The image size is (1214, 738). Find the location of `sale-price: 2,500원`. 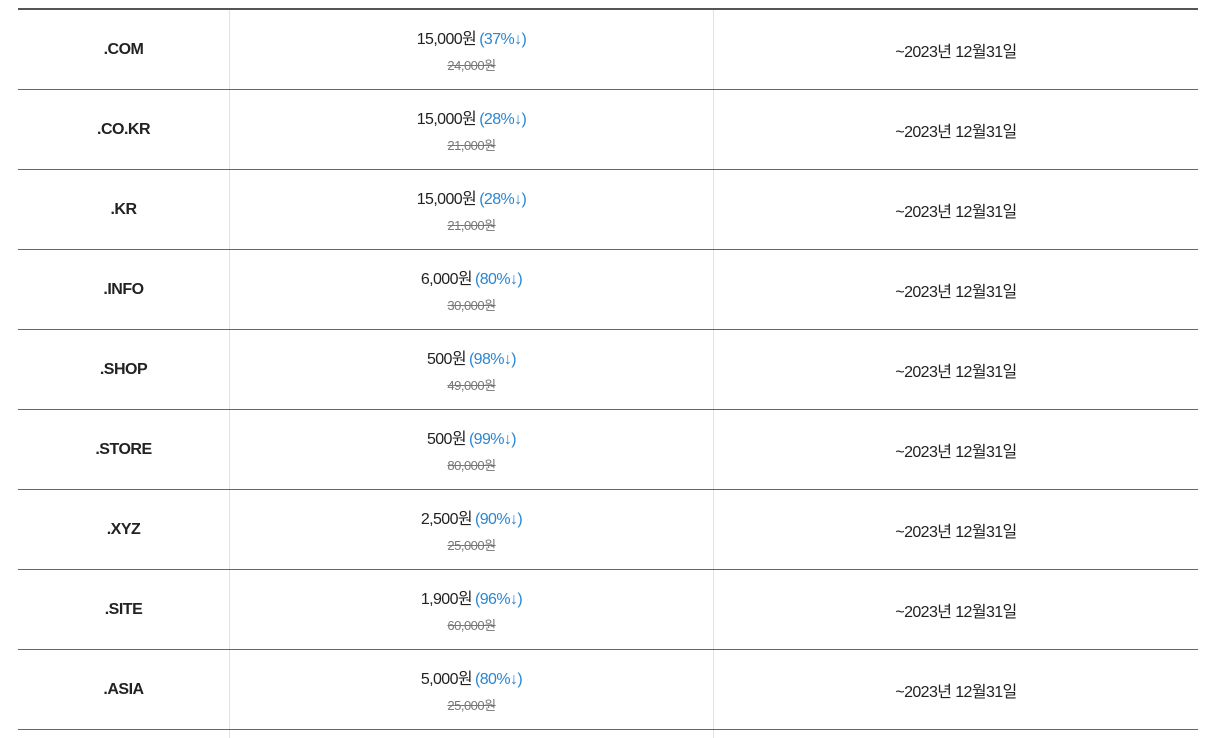

sale-price: 2,500원 is located at coordinates (446, 519).